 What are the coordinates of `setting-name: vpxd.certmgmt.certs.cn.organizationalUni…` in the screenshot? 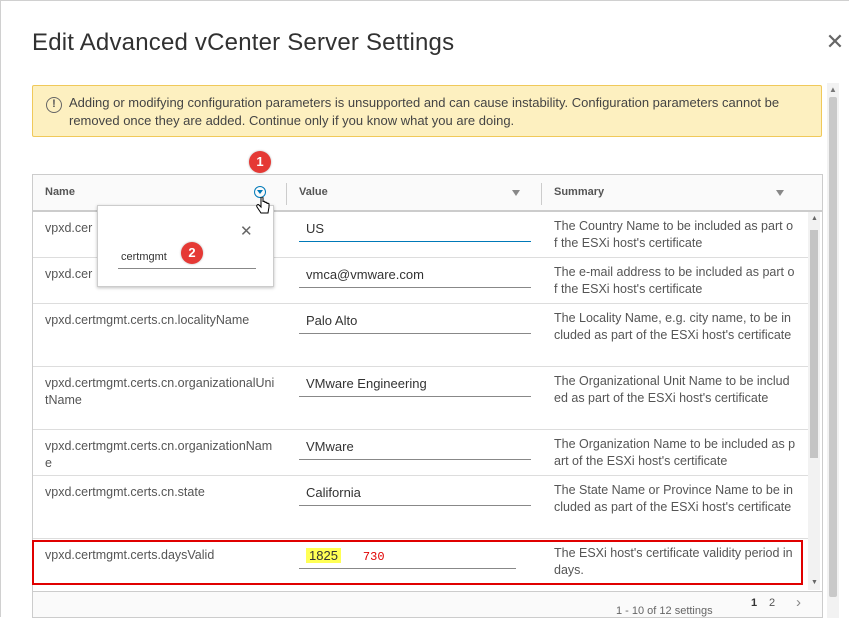 It's located at (160, 391).